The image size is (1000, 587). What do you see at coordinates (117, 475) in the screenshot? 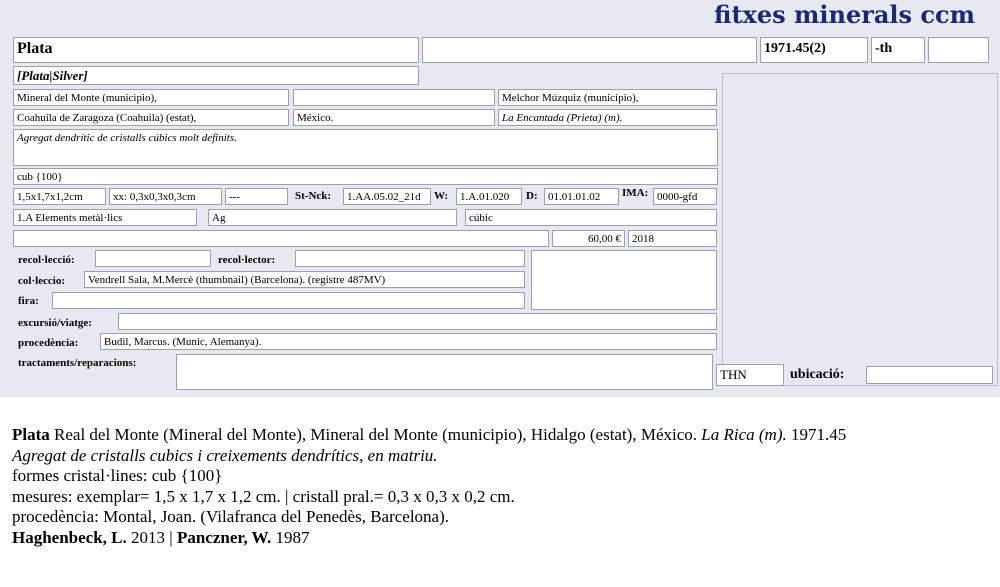
I see `caption-forms: formes cristal·lines: cub {100}` at bounding box center [117, 475].